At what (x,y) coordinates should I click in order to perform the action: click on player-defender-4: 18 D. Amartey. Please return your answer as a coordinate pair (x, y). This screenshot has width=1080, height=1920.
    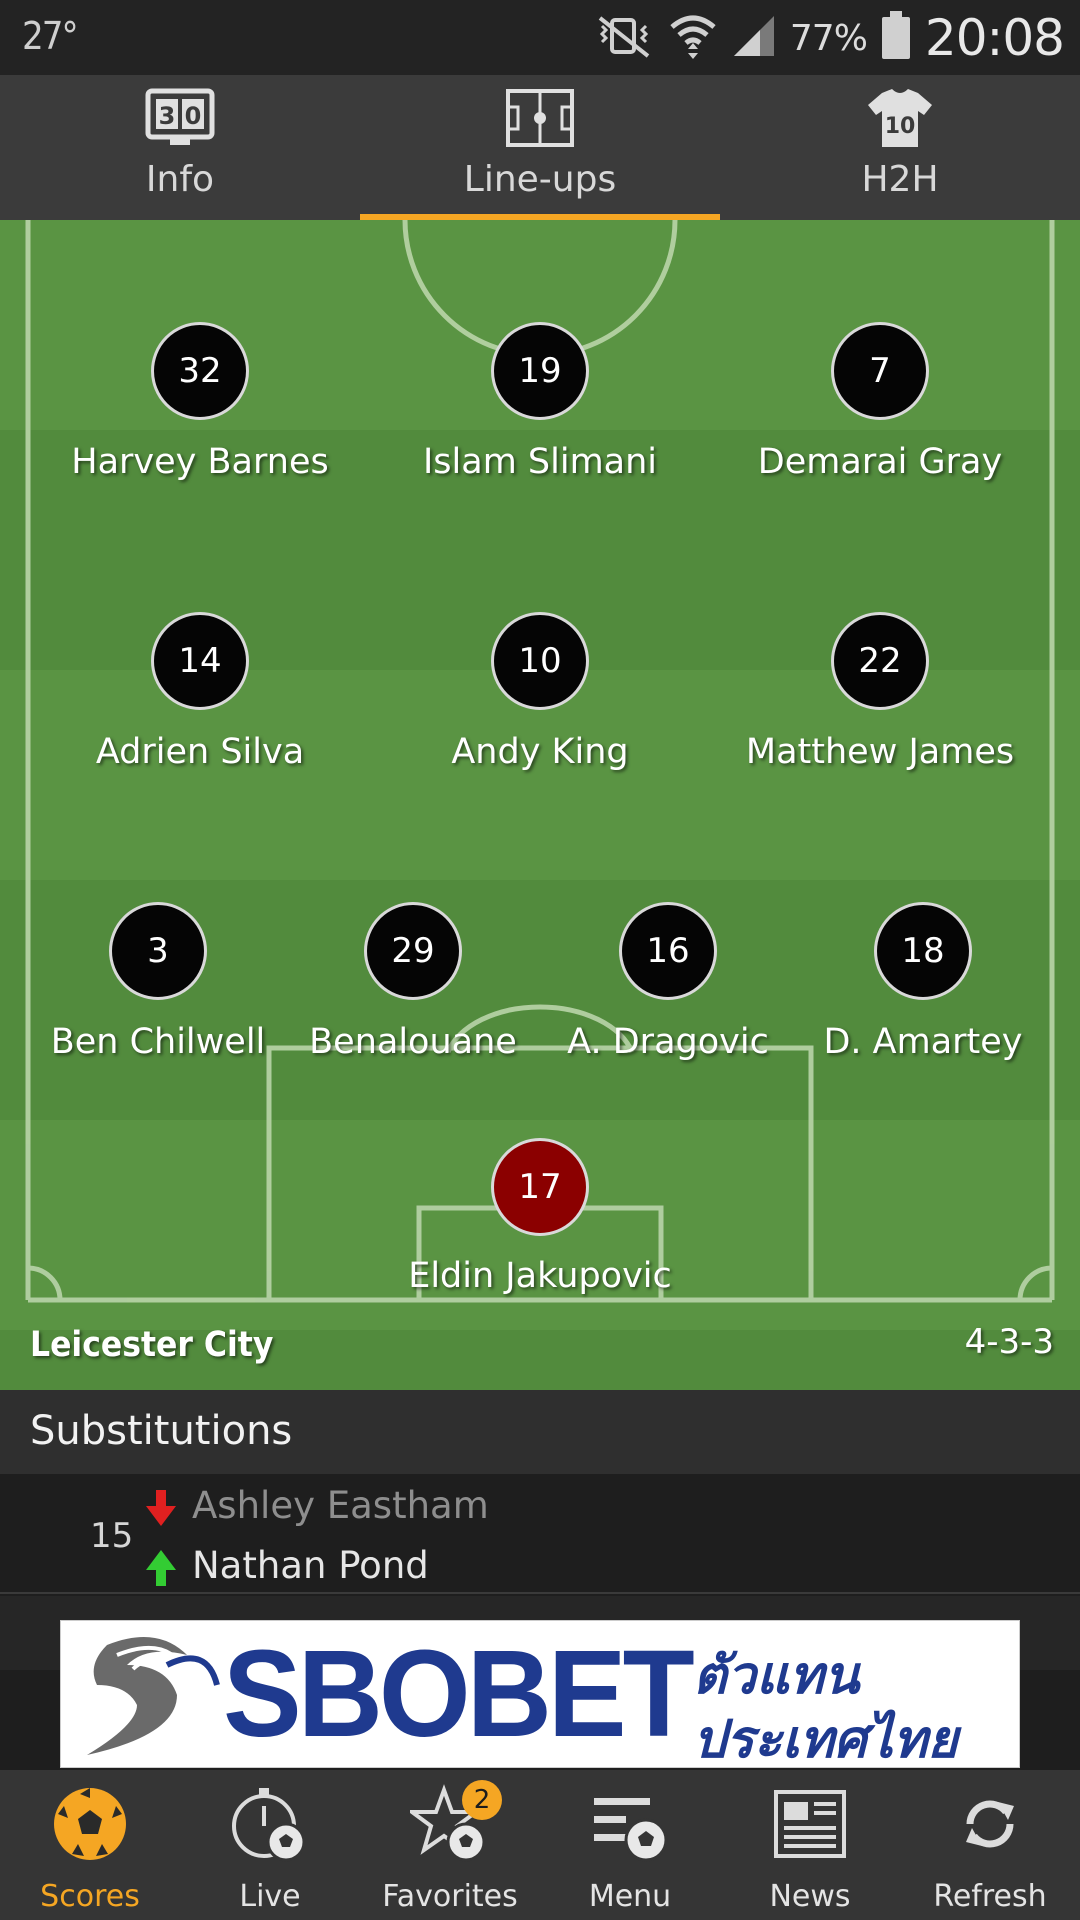
    Looking at the image, I should click on (923, 982).